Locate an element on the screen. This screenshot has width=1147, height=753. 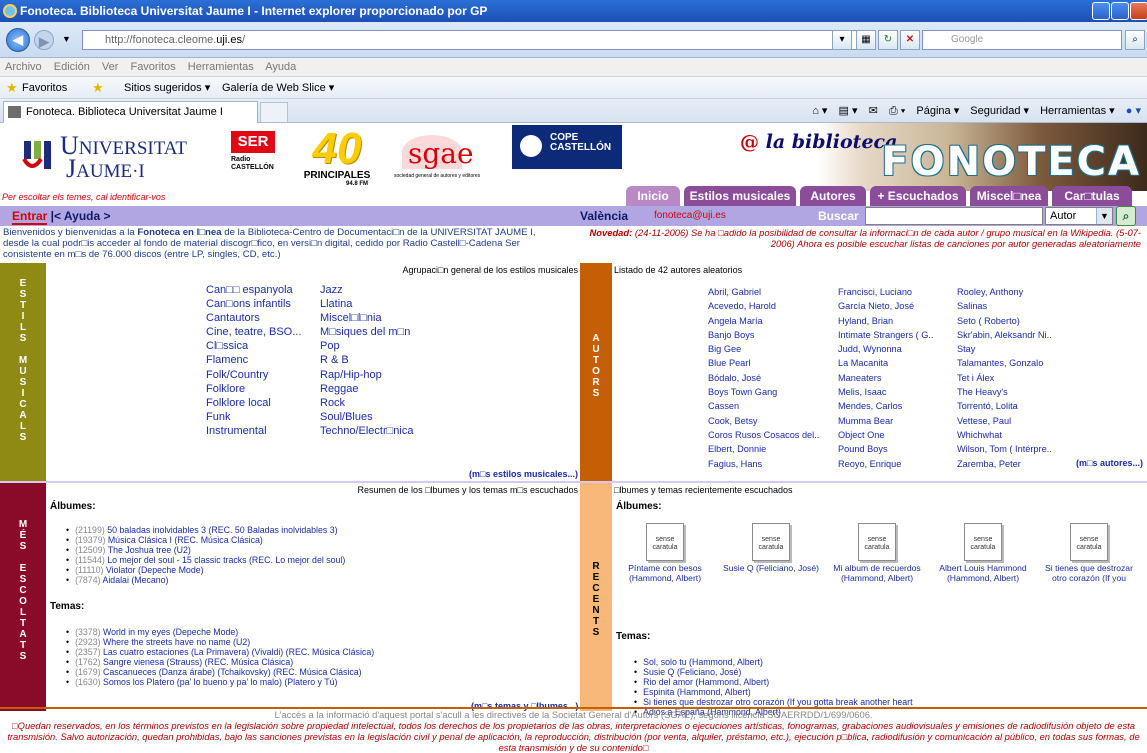
album-title: Susie Q (Feliciano, José) is located at coordinates (771, 568).